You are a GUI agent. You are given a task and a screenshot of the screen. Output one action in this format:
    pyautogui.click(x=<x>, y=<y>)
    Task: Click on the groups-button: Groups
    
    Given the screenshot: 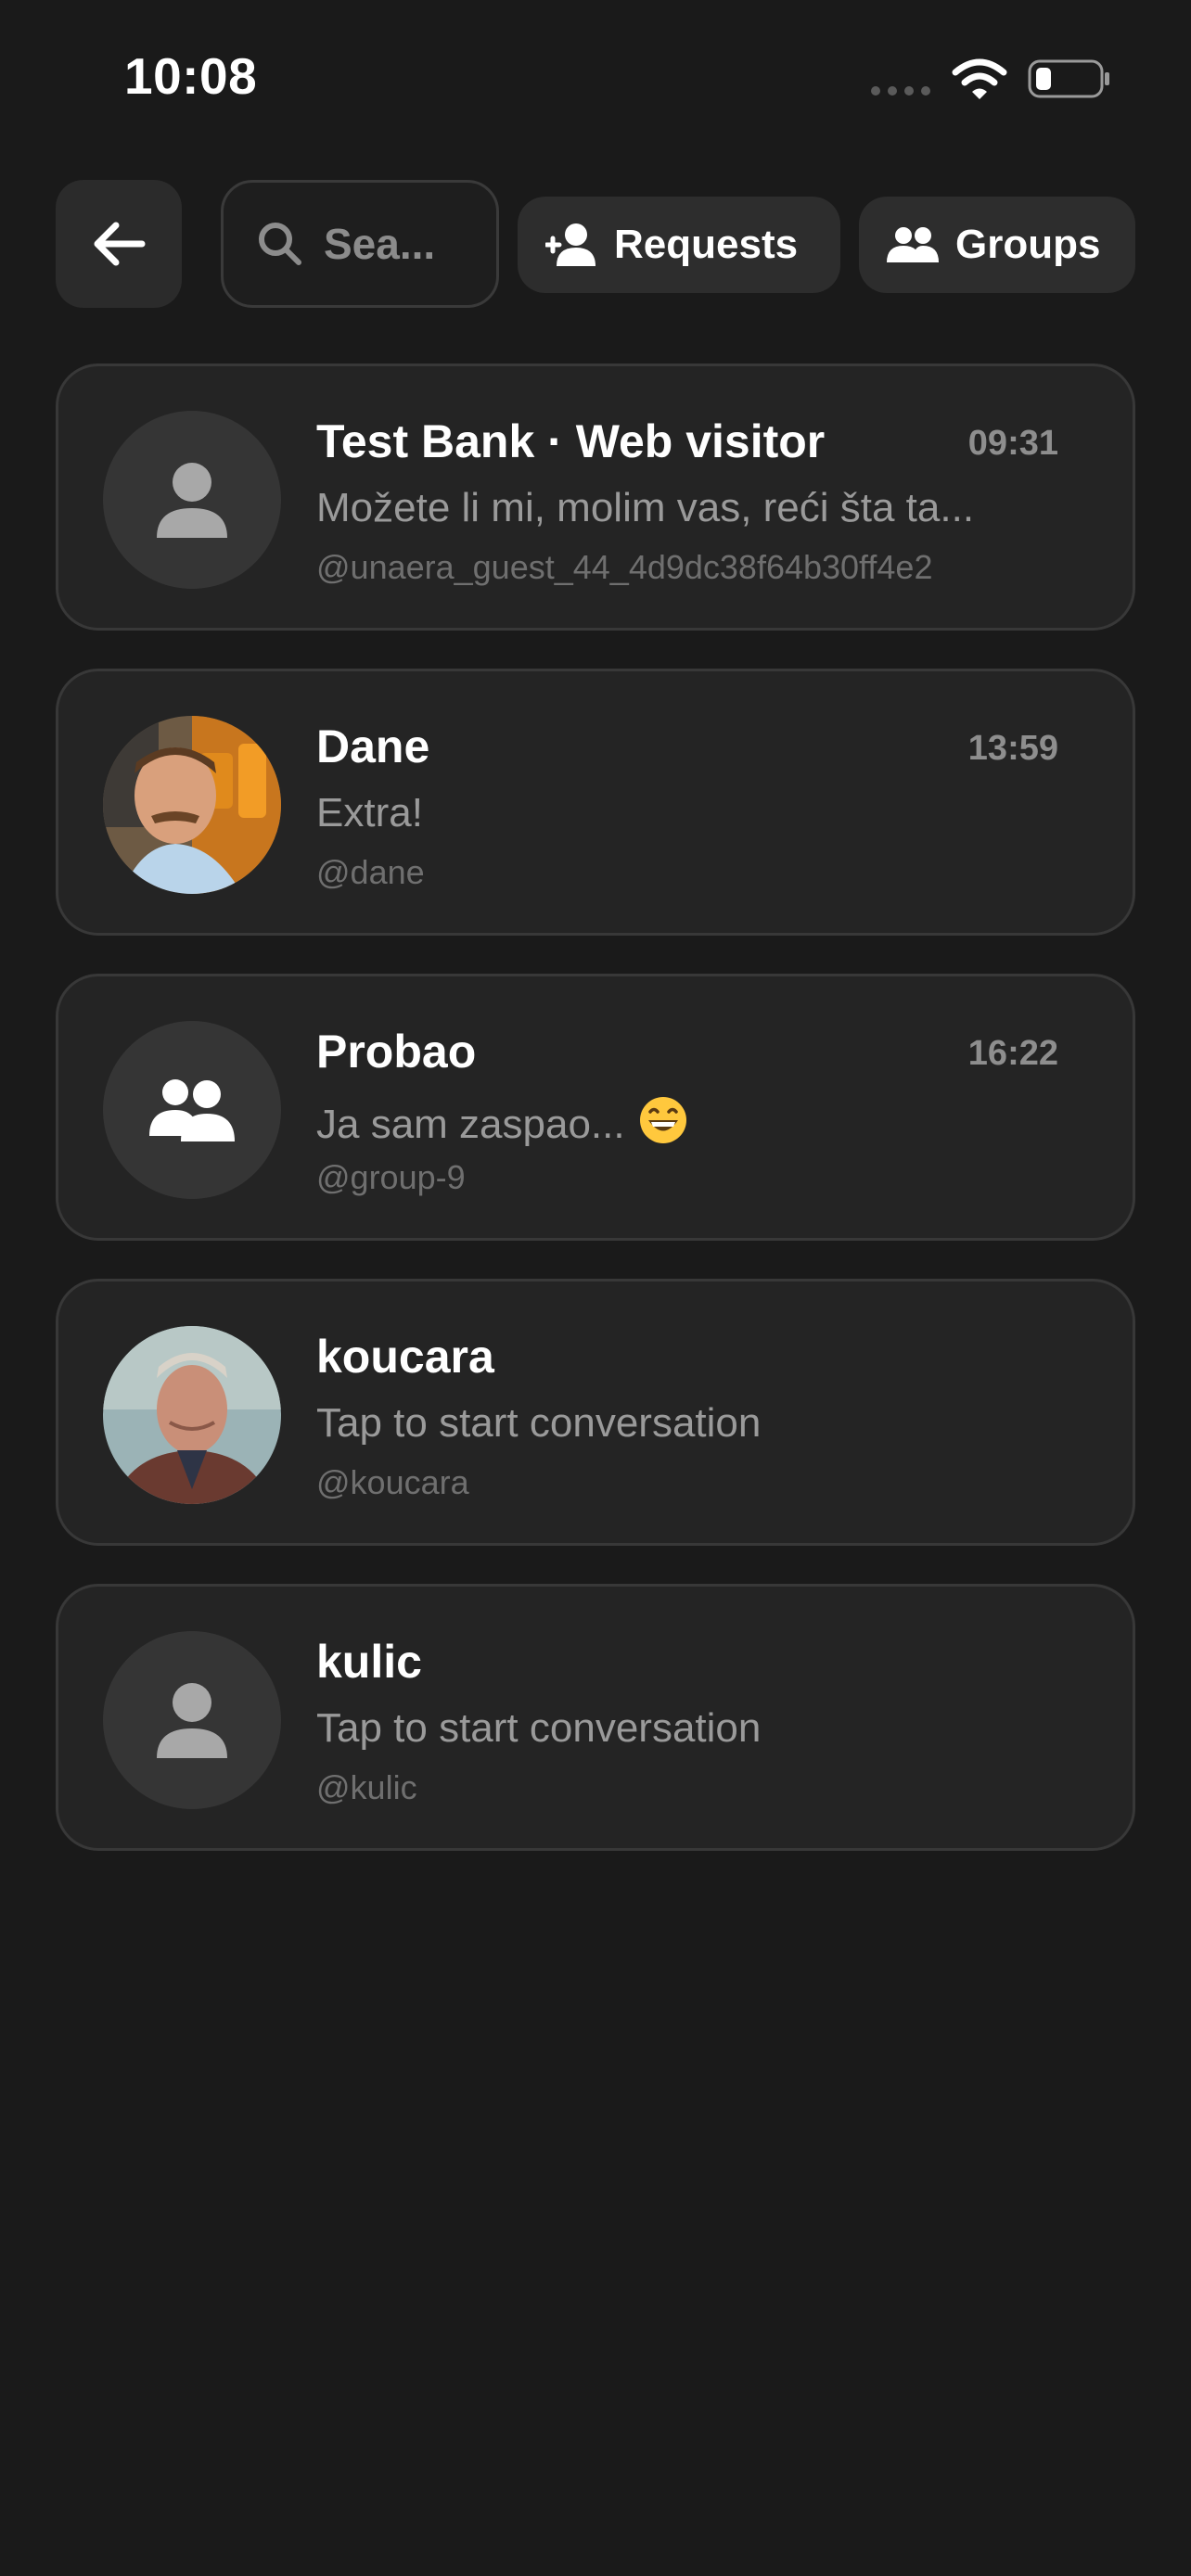 What is the action you would take?
    pyautogui.click(x=997, y=245)
    